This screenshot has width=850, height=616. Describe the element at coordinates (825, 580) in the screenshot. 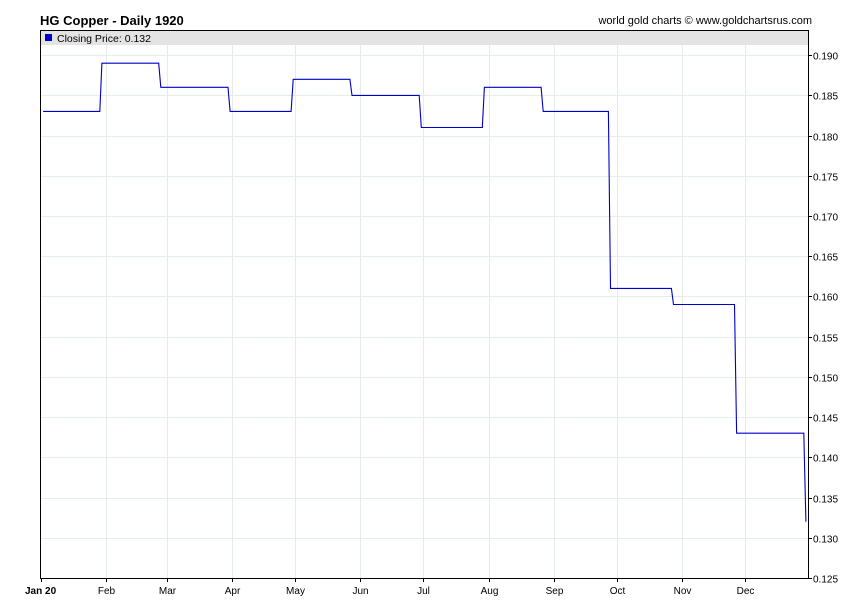

I see `y-tick-label: 0.125` at that location.